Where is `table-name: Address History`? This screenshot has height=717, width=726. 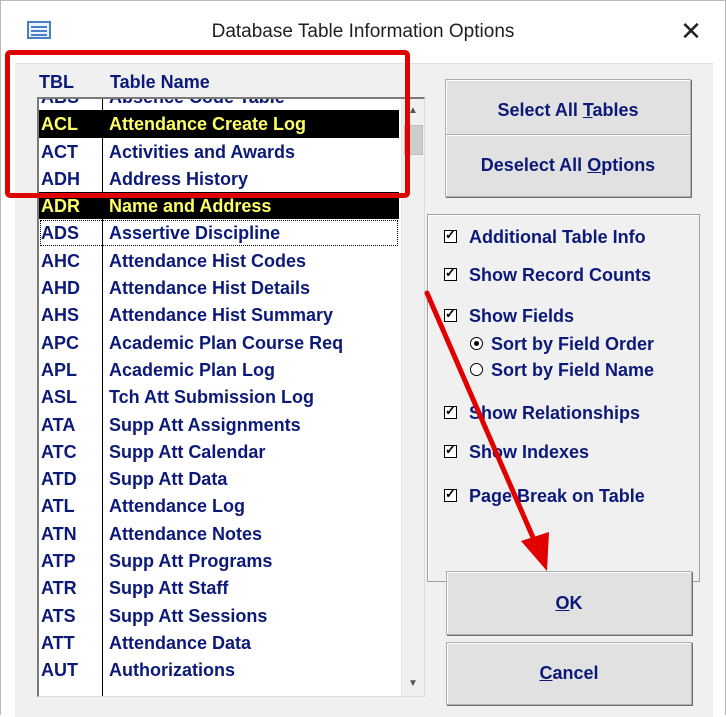 table-name: Address History is located at coordinates (179, 178).